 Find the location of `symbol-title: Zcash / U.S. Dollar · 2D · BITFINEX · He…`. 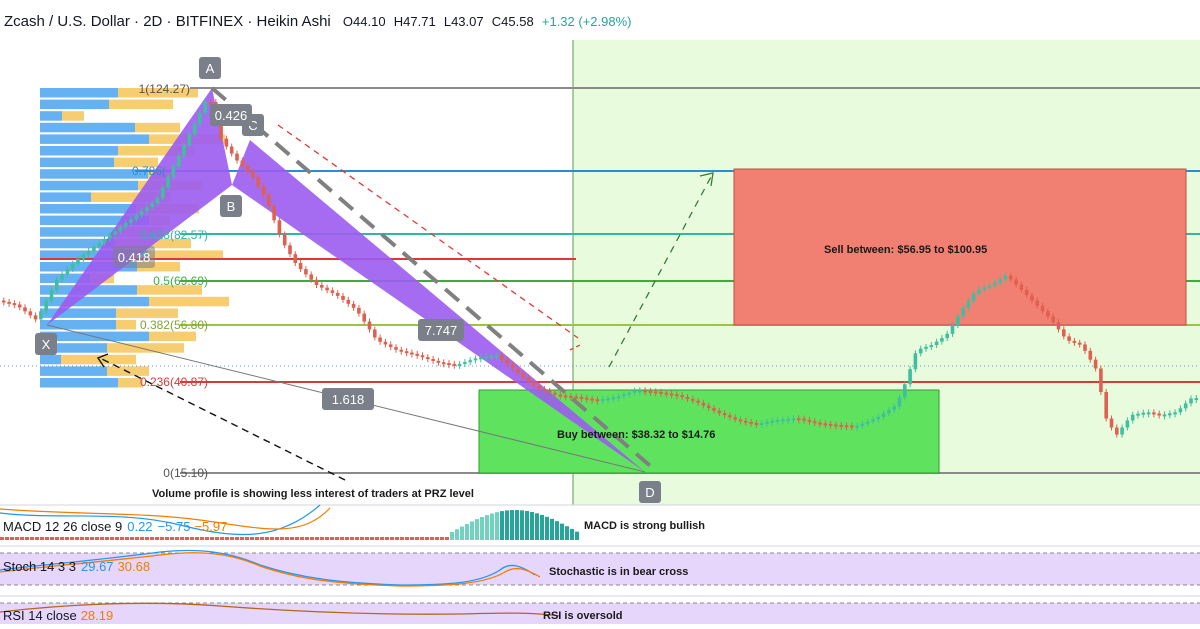

symbol-title: Zcash / U.S. Dollar · 2D · BITFINEX · He… is located at coordinates (167, 21).